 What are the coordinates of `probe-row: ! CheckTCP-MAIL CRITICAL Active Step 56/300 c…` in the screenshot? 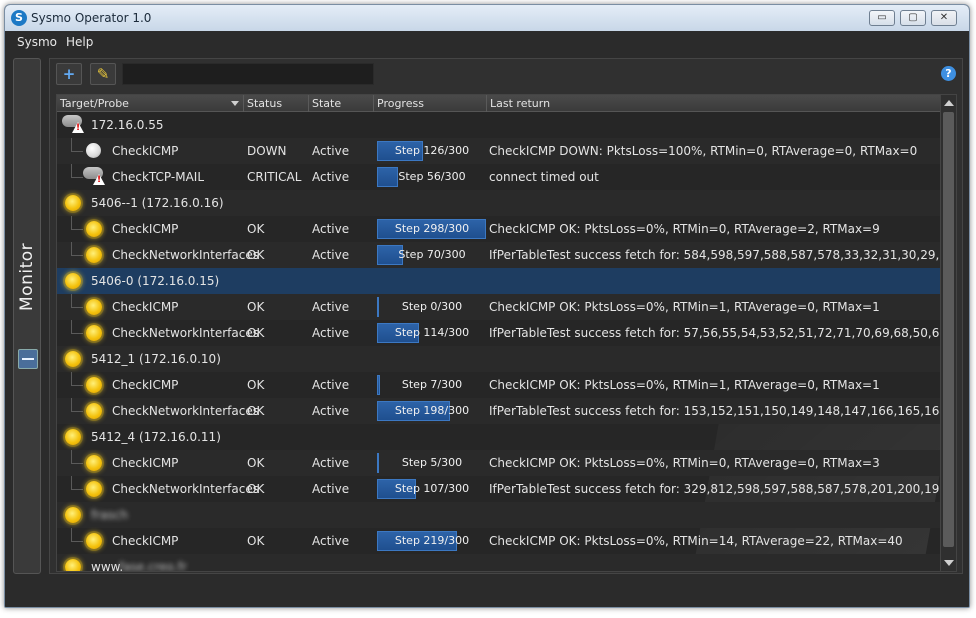 It's located at (499, 177).